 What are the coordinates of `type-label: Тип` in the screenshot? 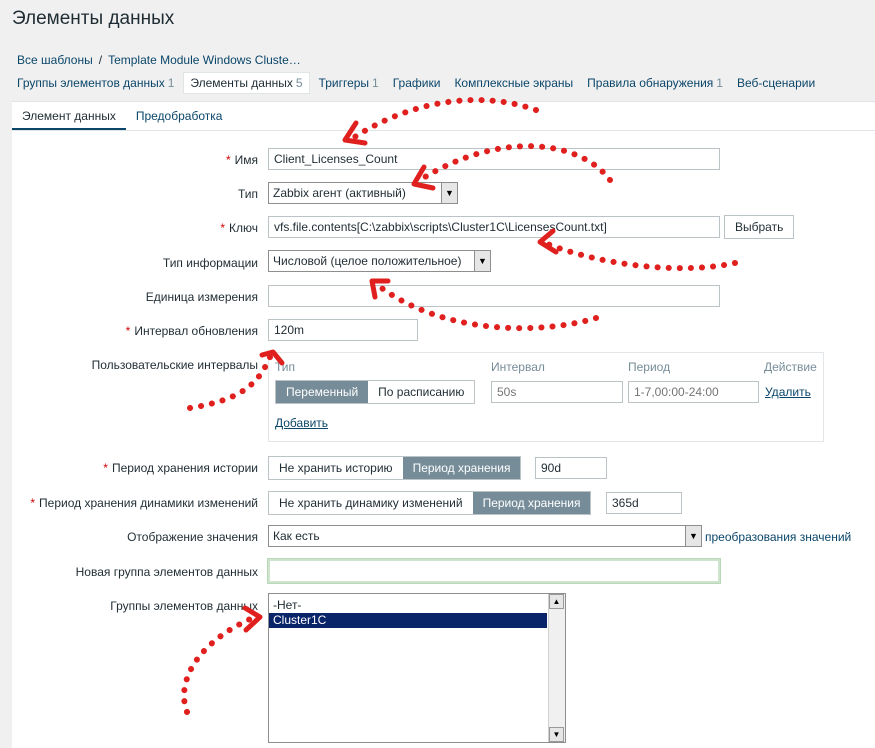 It's located at (247, 194).